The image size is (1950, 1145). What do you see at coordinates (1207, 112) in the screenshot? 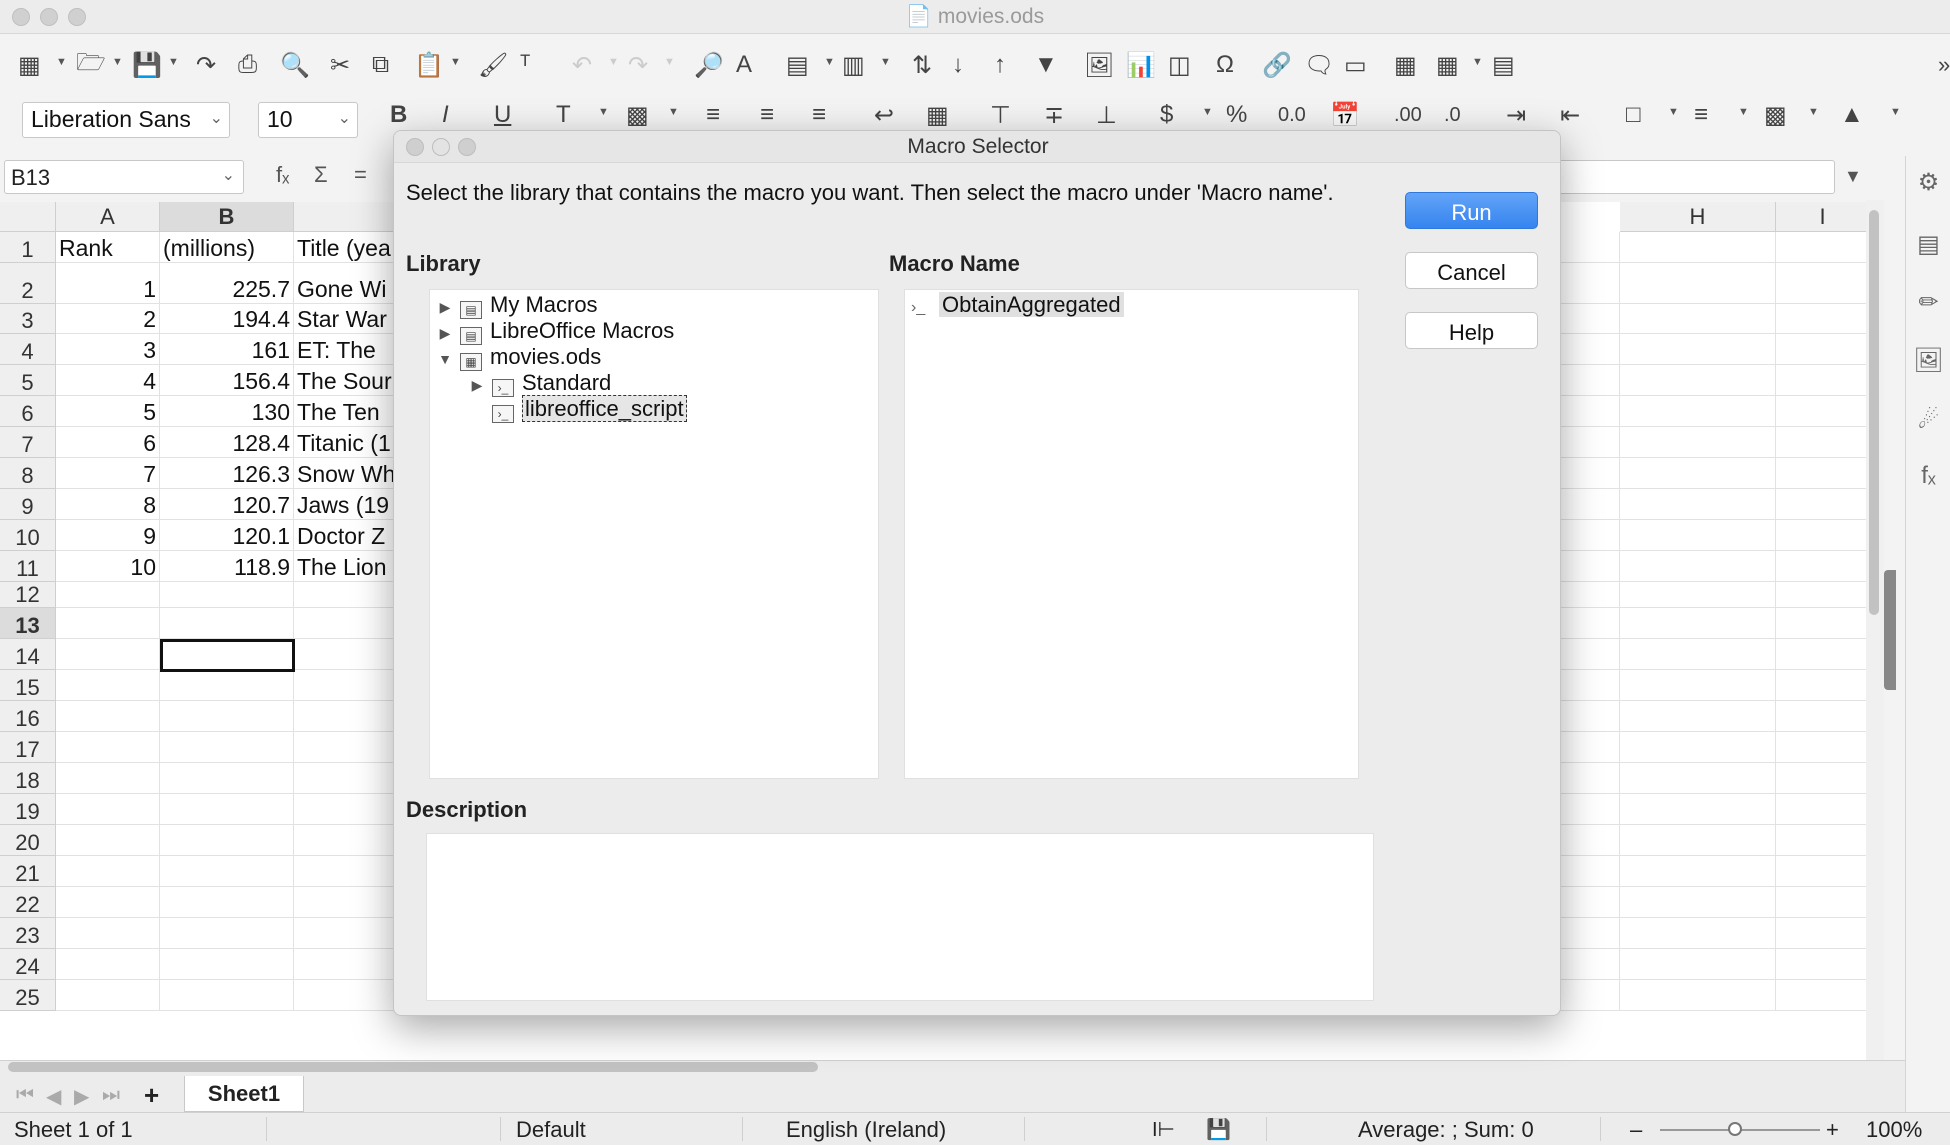
I see `currency-dropdown-arrow: ▼` at bounding box center [1207, 112].